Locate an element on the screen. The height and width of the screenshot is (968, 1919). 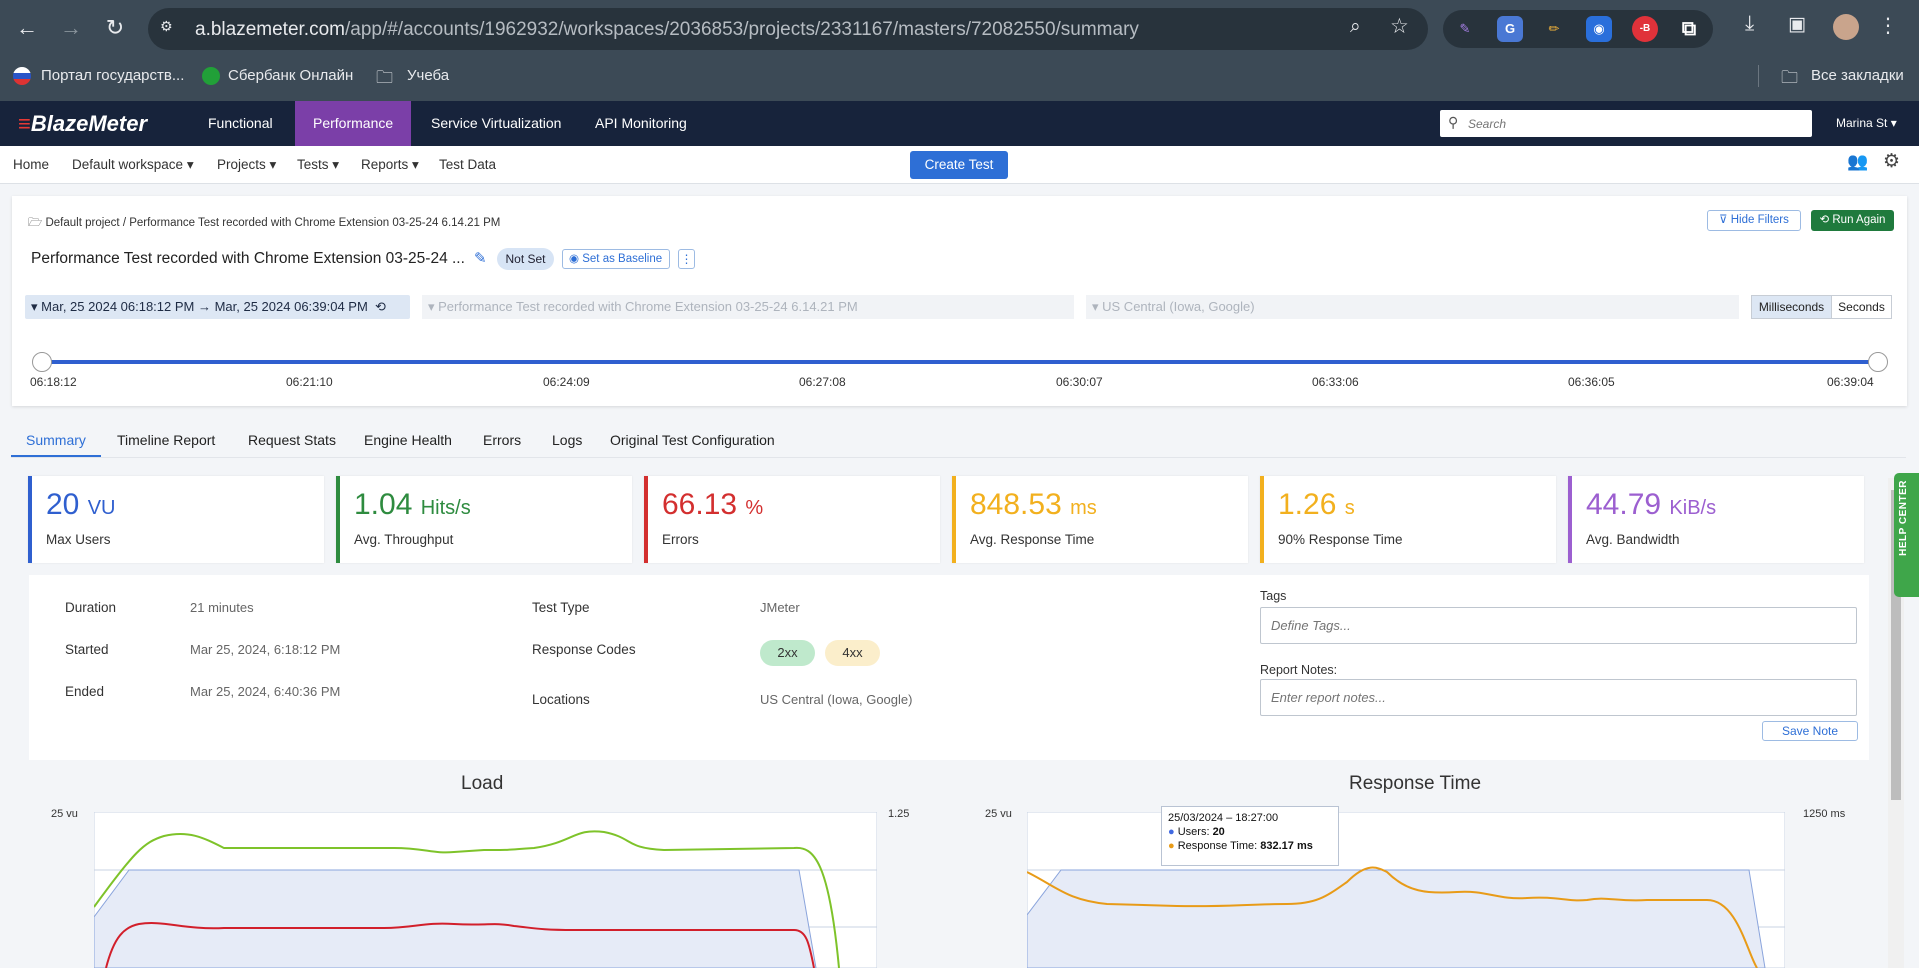
slider-end-handle is located at coordinates (1878, 362).